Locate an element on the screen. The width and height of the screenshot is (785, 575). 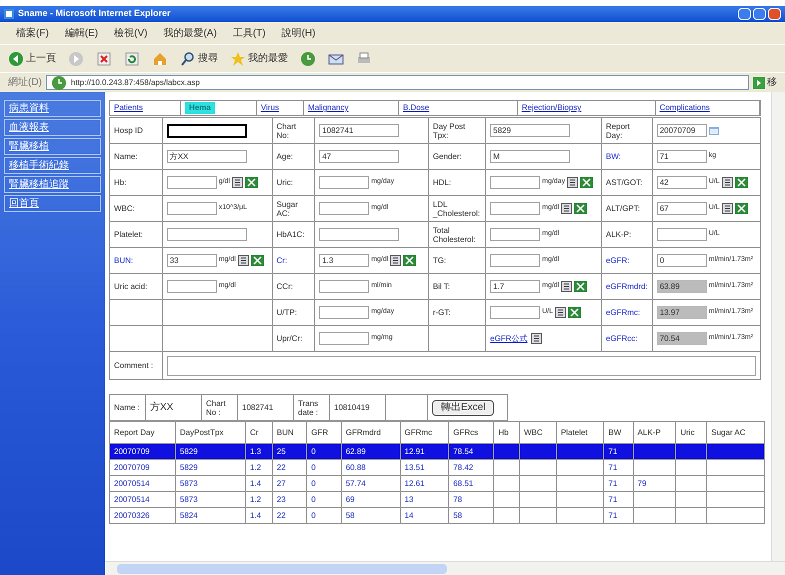
menu-item: 編輯(E) is located at coordinates (81, 33).